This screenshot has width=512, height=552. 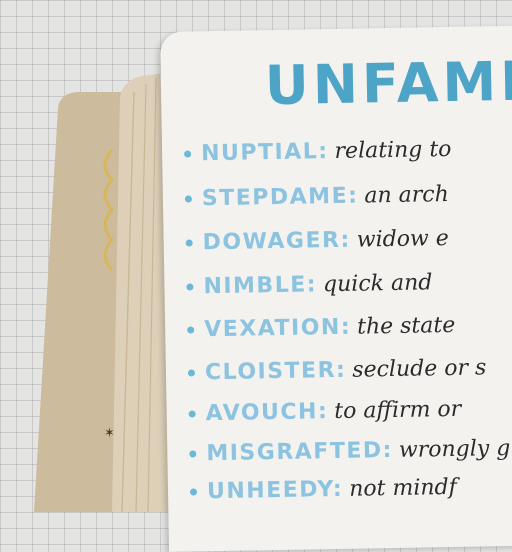 I want to click on entry-term: VEXATION:, so click(x=277, y=328).